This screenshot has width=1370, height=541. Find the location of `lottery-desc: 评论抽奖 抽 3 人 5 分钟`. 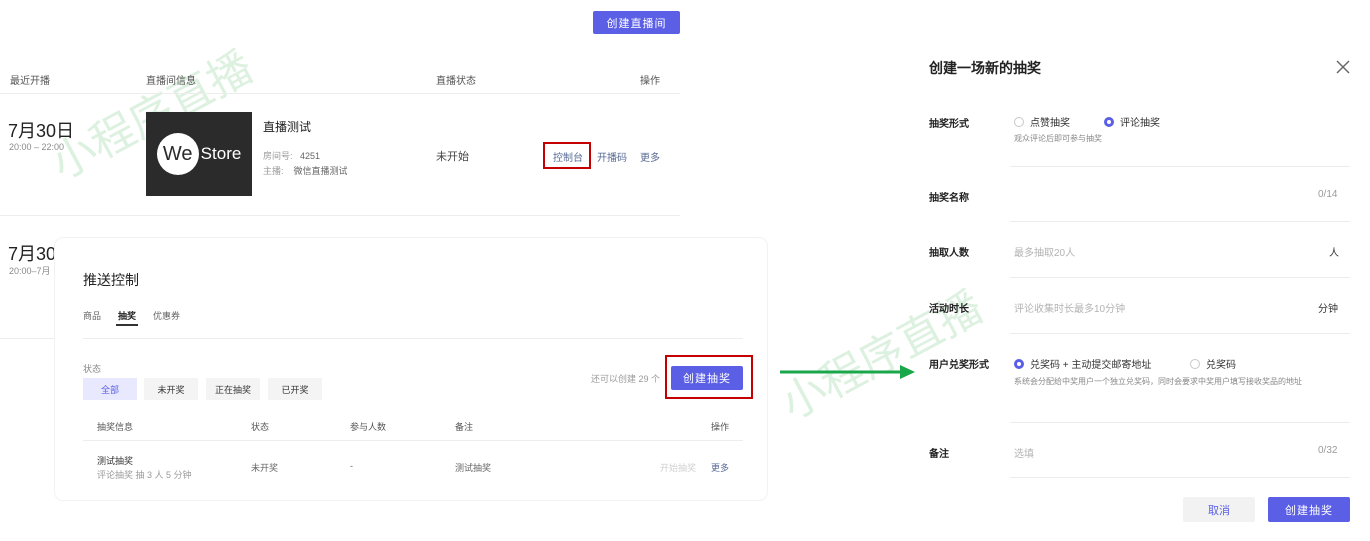

lottery-desc: 评论抽奖 抽 3 人 5 分钟 is located at coordinates (144, 475).